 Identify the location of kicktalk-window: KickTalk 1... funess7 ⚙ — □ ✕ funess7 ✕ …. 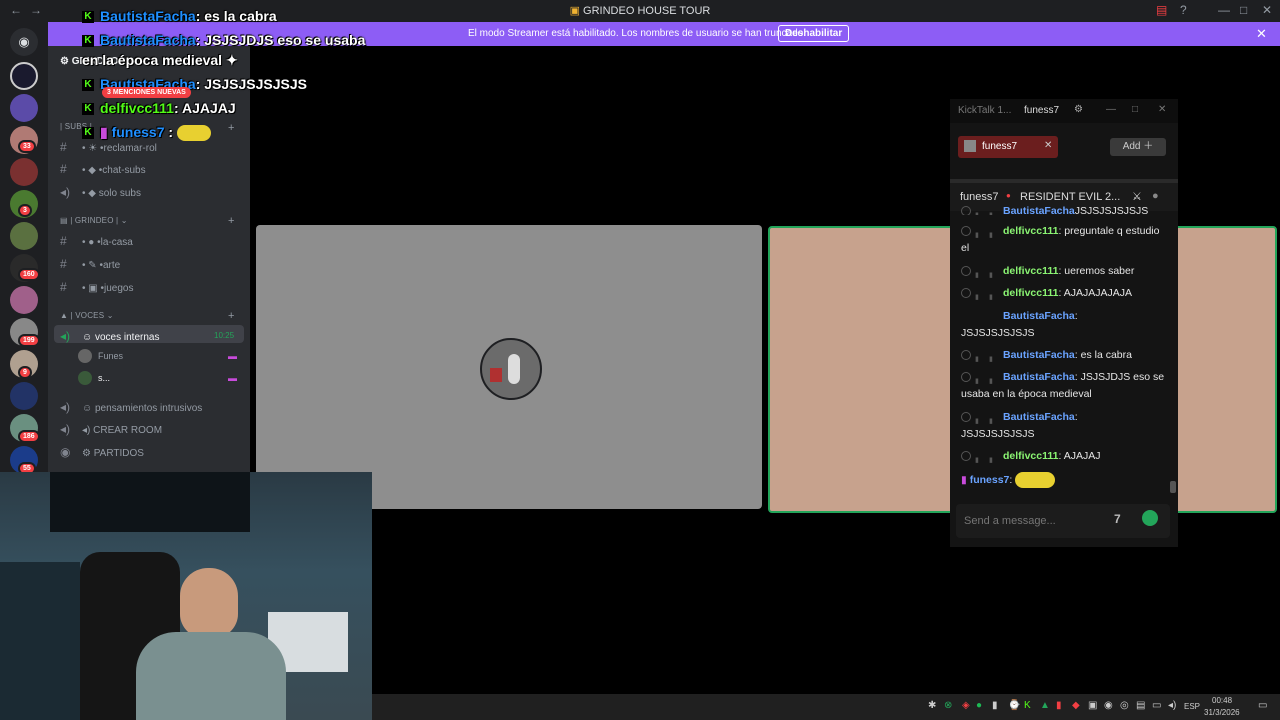
(1064, 323).